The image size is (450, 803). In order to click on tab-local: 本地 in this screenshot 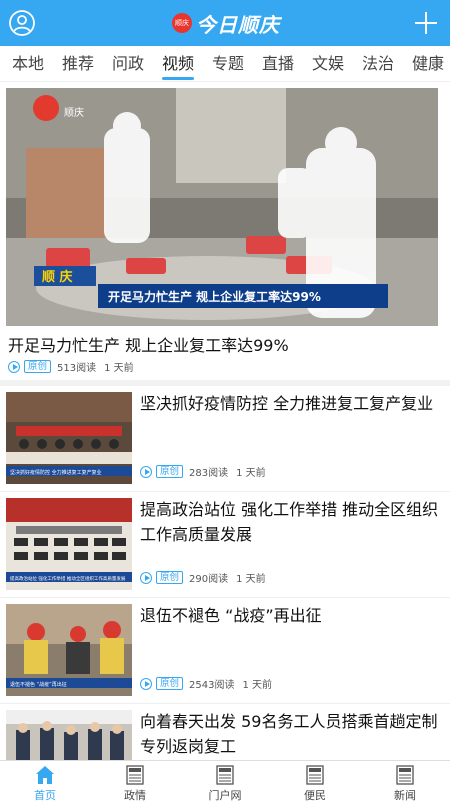, I will do `click(28, 64)`.